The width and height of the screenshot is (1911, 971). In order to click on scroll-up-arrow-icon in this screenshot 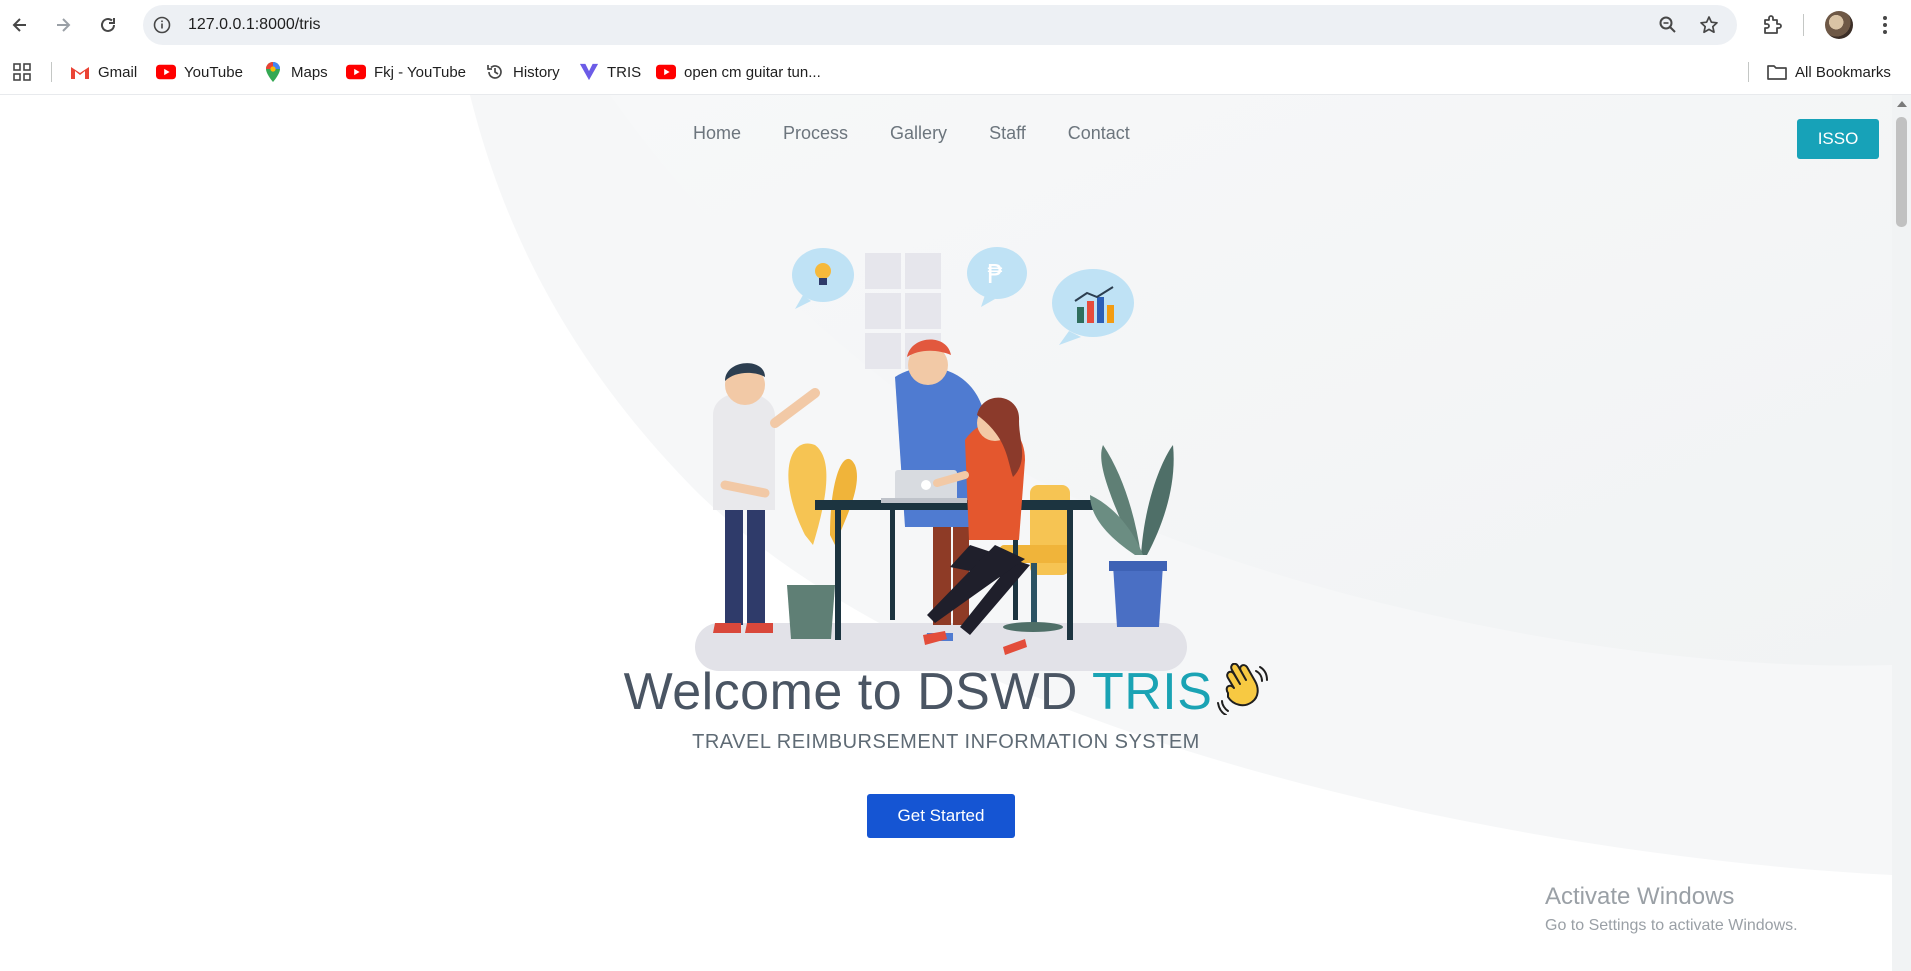, I will do `click(1902, 104)`.